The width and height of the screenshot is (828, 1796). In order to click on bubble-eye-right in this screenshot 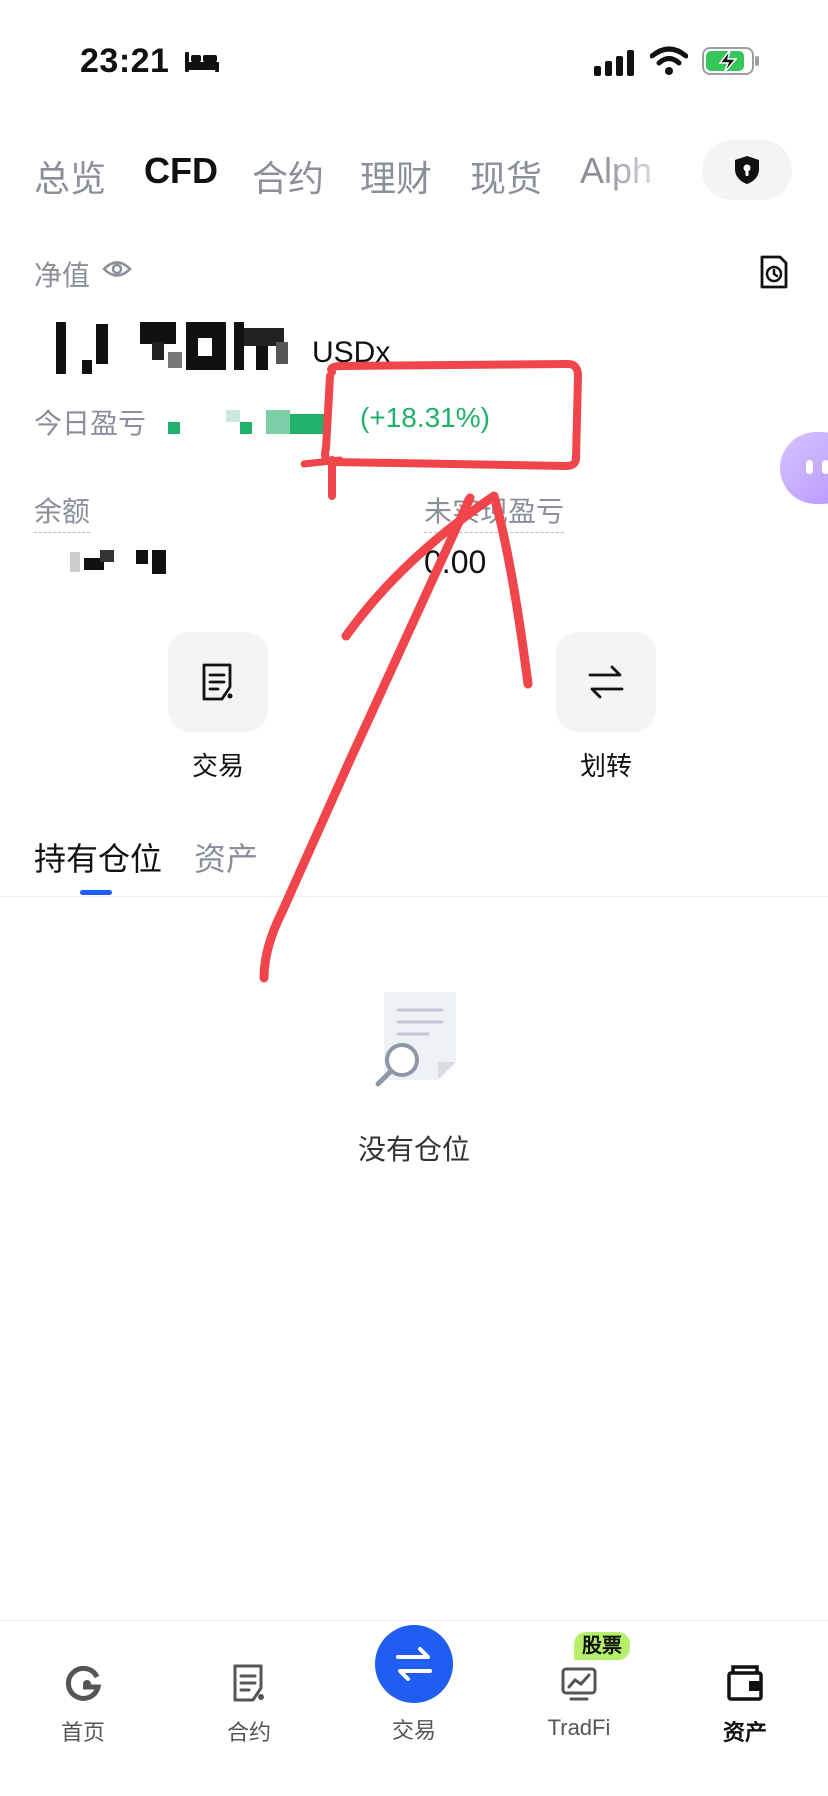, I will do `click(825, 467)`.